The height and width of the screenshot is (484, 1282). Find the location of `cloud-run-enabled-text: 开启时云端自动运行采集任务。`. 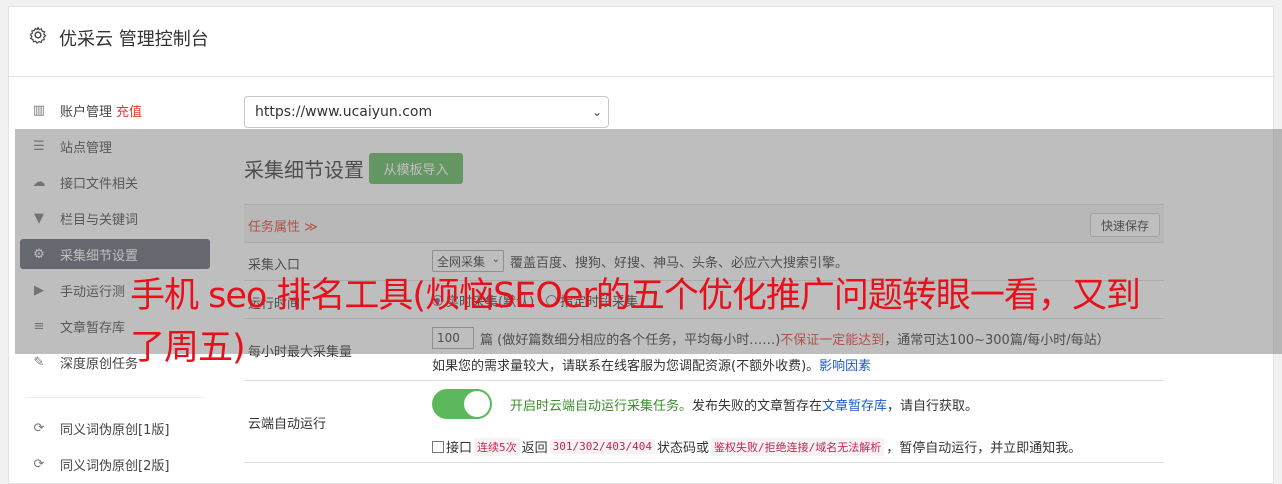

cloud-run-enabled-text: 开启时云端自动运行采集任务。 is located at coordinates (601, 406).